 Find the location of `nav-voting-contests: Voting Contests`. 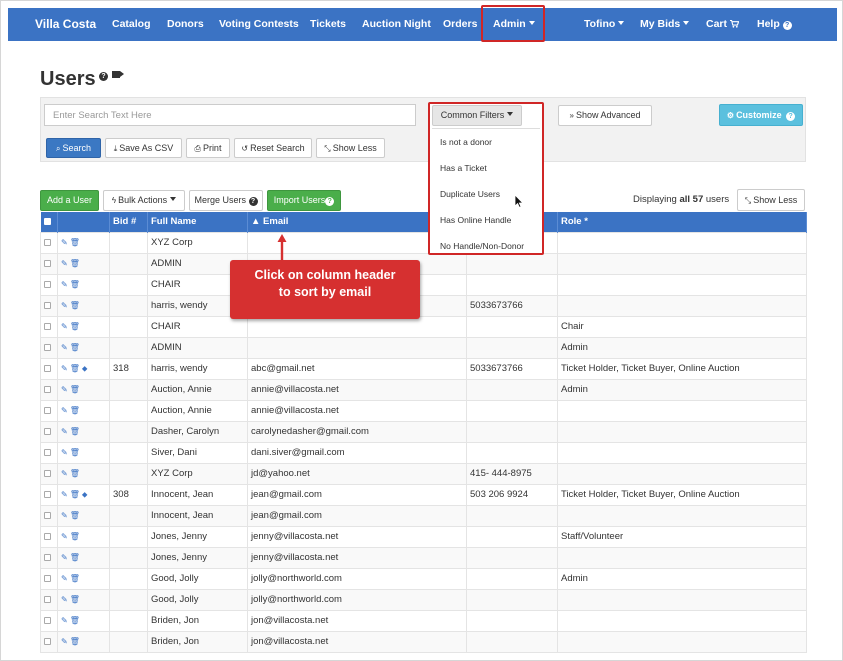

nav-voting-contests: Voting Contests is located at coordinates (259, 24).